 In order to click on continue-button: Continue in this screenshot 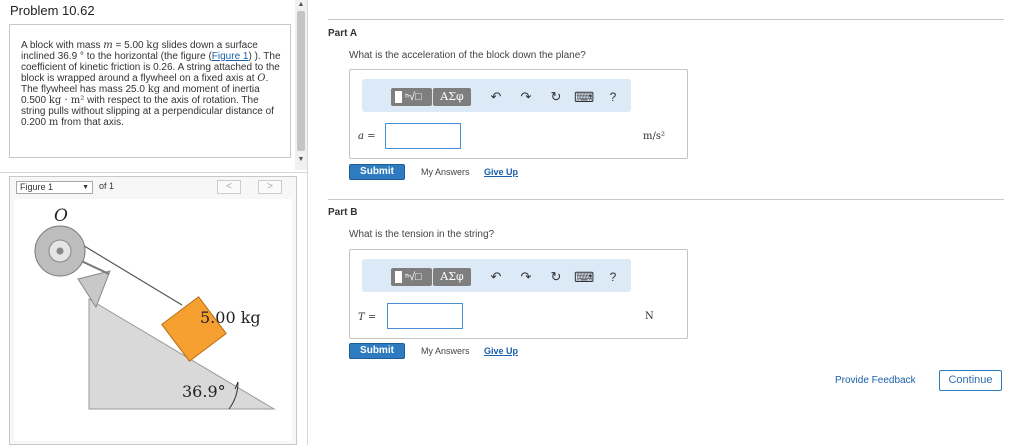, I will do `click(970, 380)`.